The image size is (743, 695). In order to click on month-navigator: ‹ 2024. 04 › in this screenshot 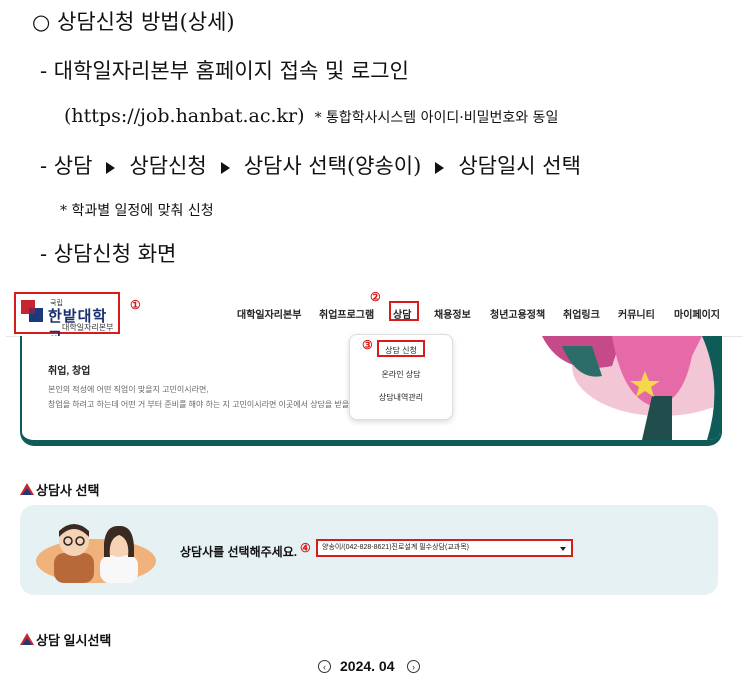, I will do `click(373, 668)`.